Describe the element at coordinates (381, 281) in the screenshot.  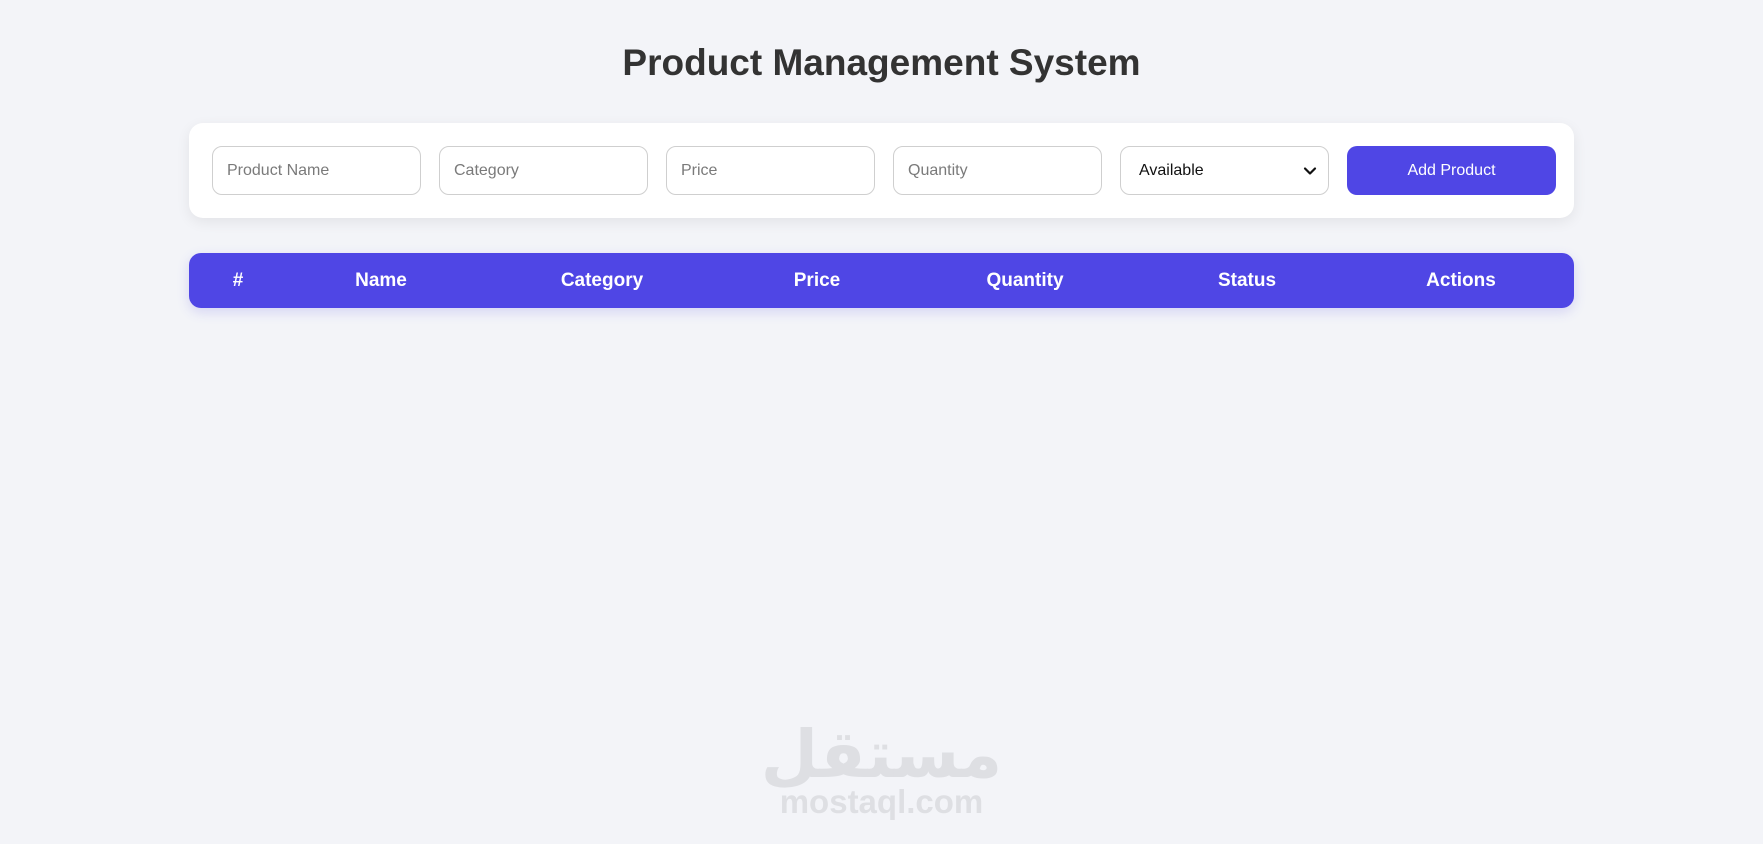
I see `column-header-name: Name` at that location.